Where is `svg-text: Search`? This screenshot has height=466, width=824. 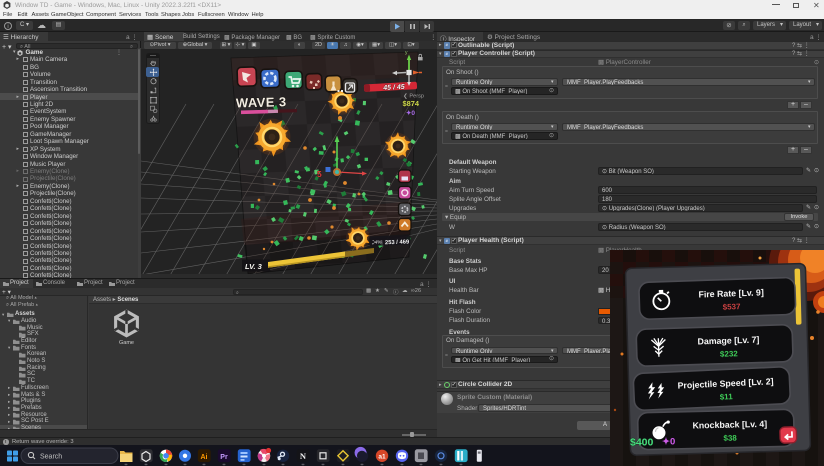
svg-text: Search is located at coordinates (51, 456).